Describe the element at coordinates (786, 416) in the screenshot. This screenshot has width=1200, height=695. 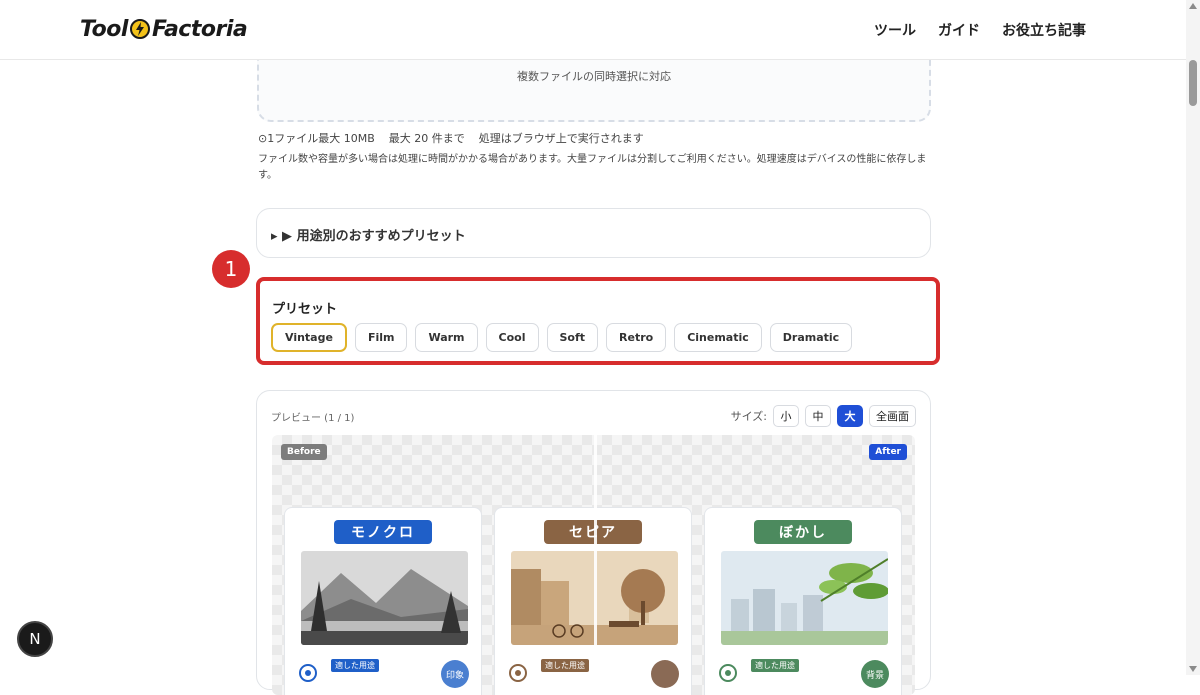
I see `size-small-button: 小` at that location.